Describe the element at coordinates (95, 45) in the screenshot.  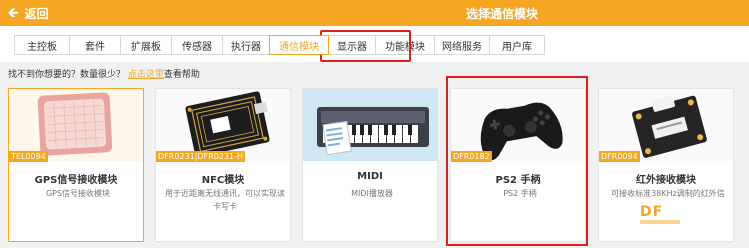
I see `tab-kits: 套件` at that location.